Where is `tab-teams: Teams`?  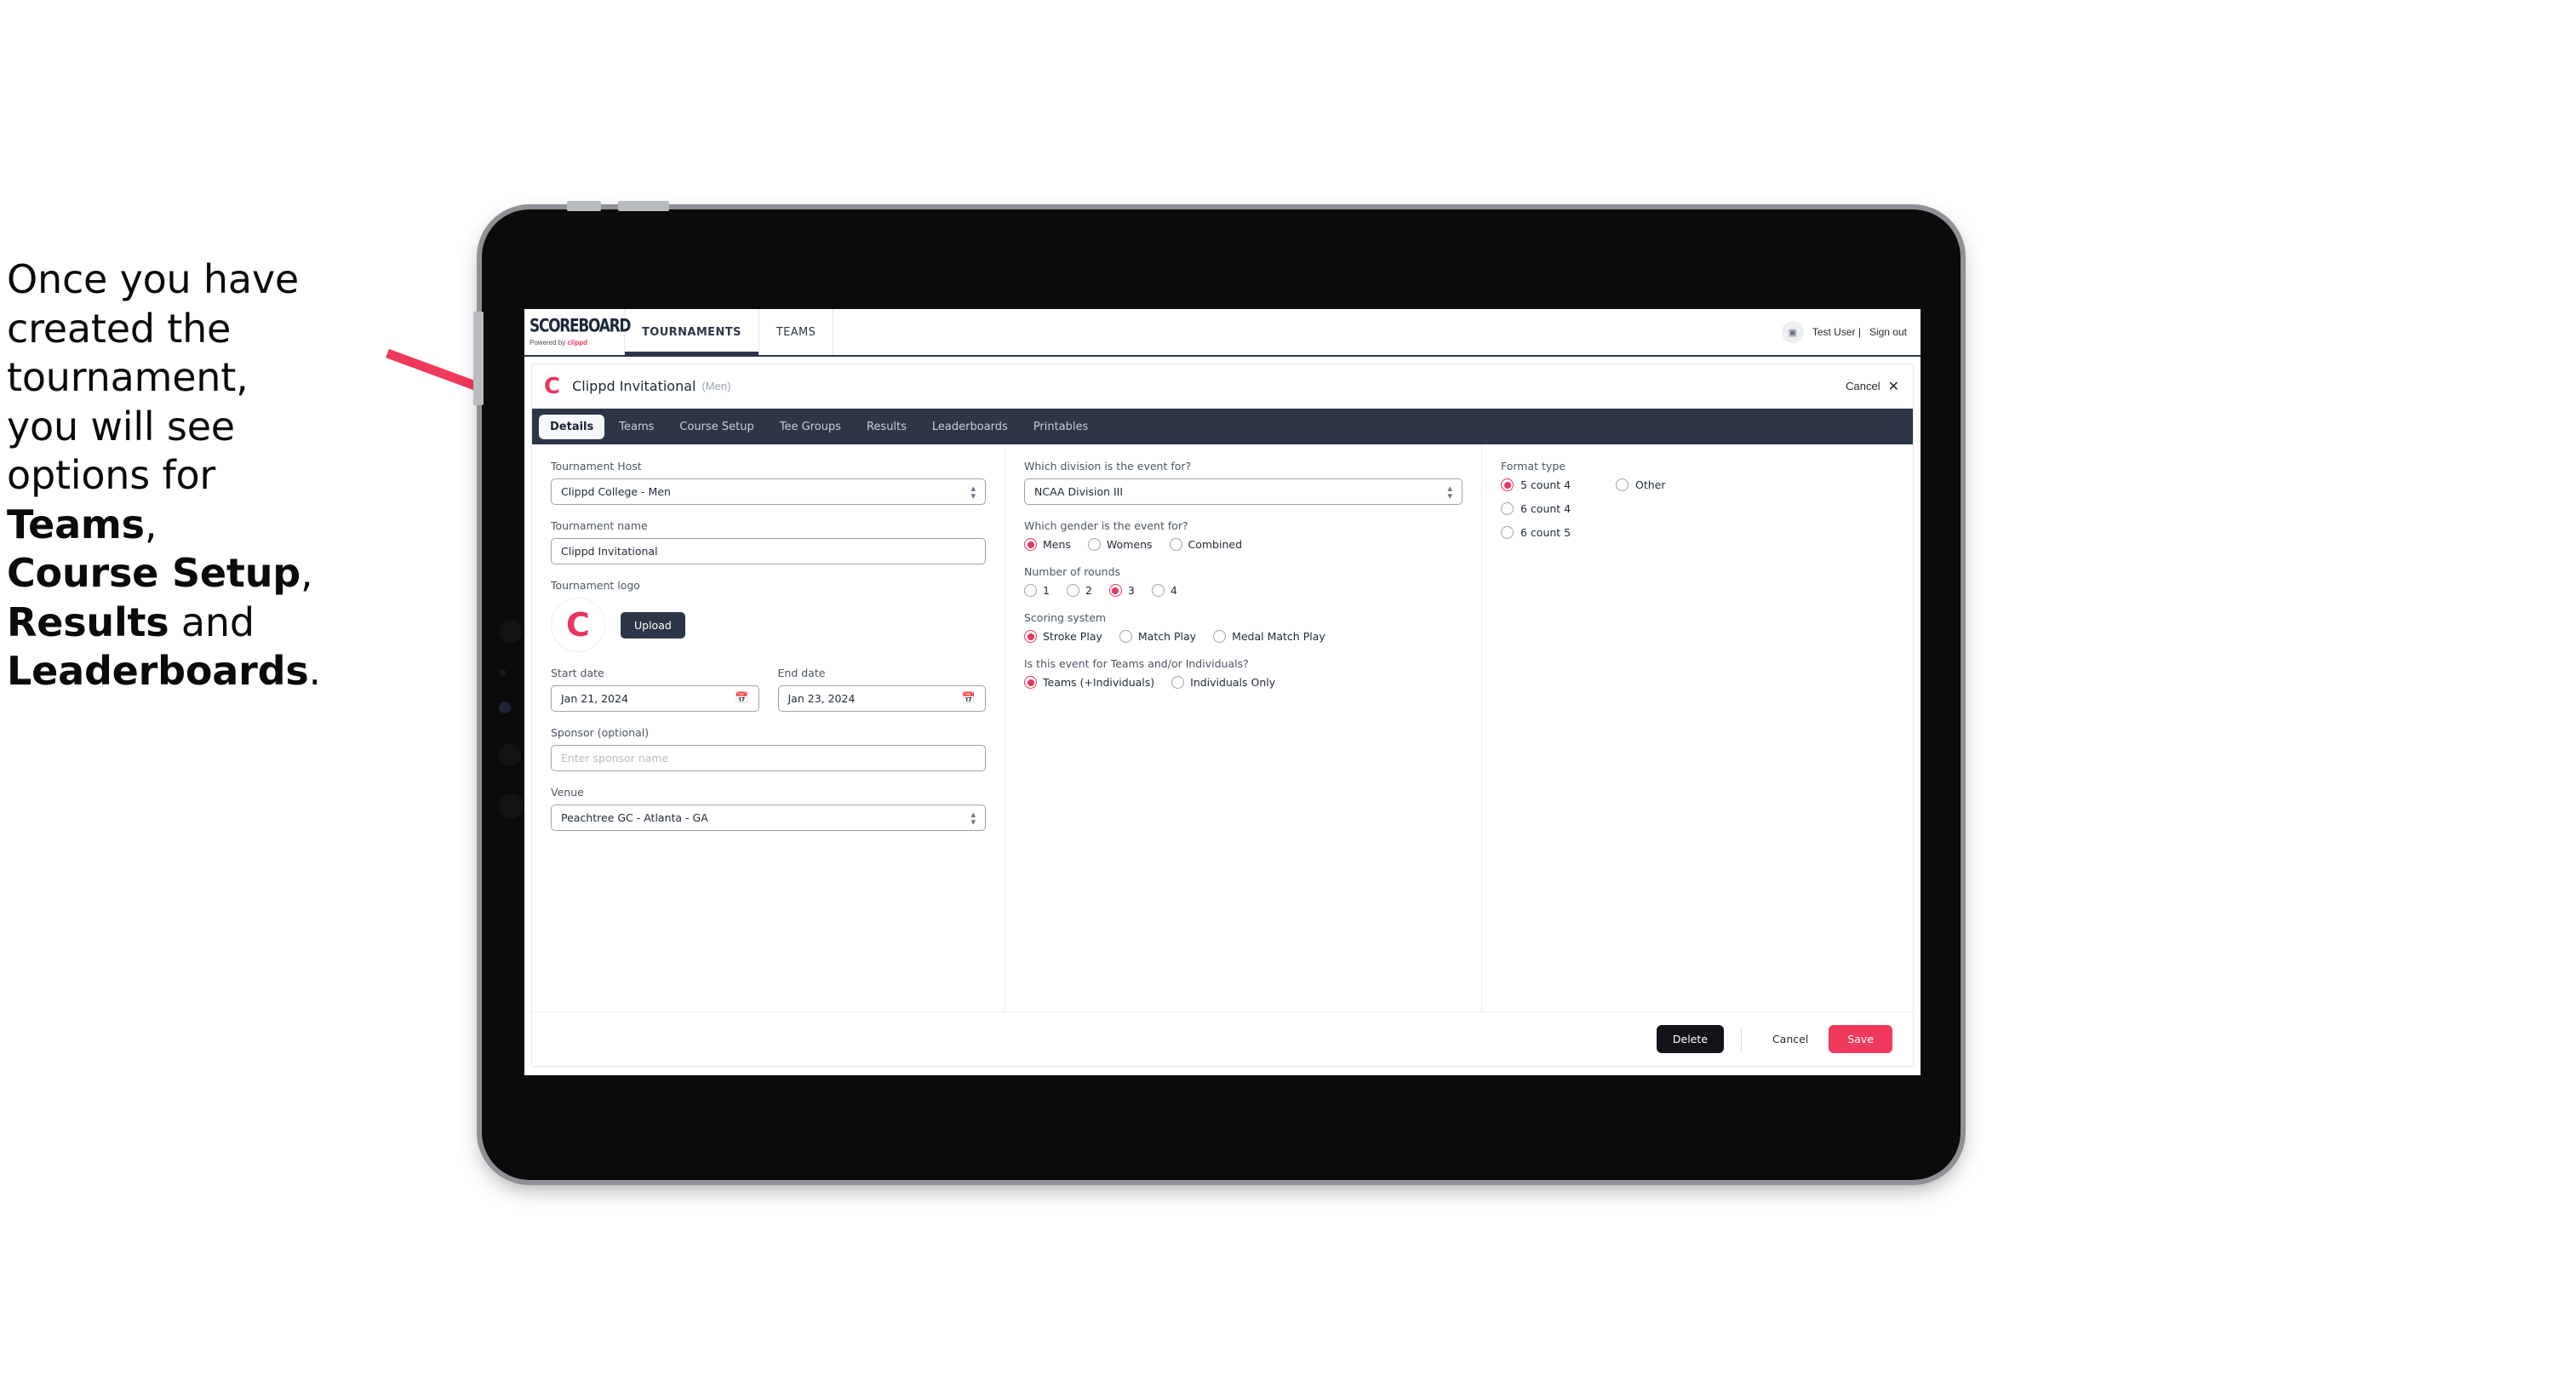
tab-teams: Teams is located at coordinates (636, 427).